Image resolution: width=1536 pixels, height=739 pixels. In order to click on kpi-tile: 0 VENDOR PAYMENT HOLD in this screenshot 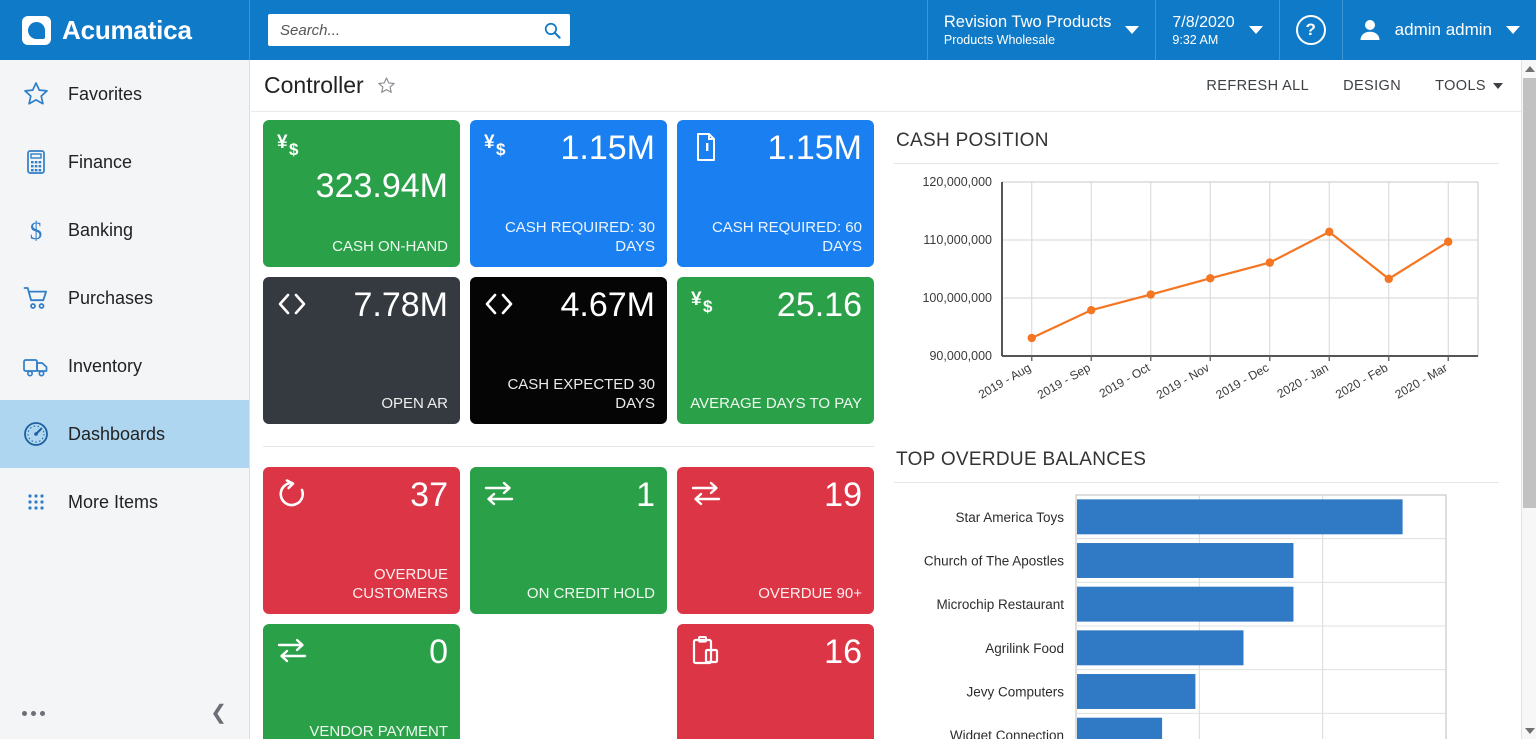, I will do `click(361, 681)`.